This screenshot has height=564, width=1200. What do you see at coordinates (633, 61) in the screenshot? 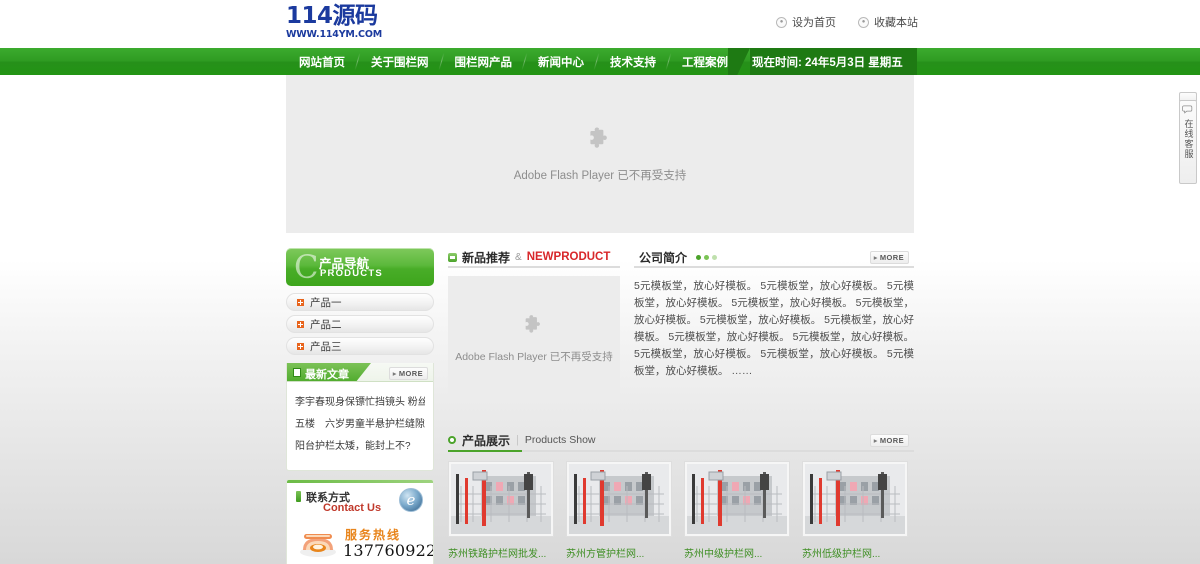
I see `nav-item-support: 技术支持` at bounding box center [633, 61].